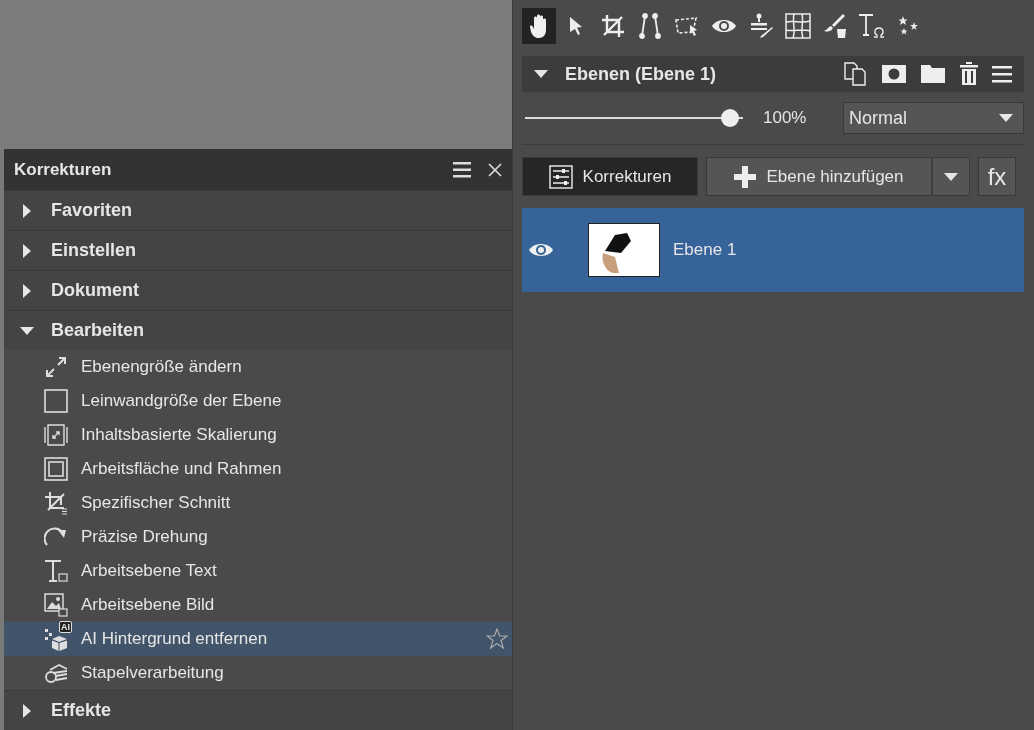 Image resolution: width=1034 pixels, height=730 pixels. Describe the element at coordinates (162, 367) in the screenshot. I see `item-label: Ebenengröße ändern` at that location.